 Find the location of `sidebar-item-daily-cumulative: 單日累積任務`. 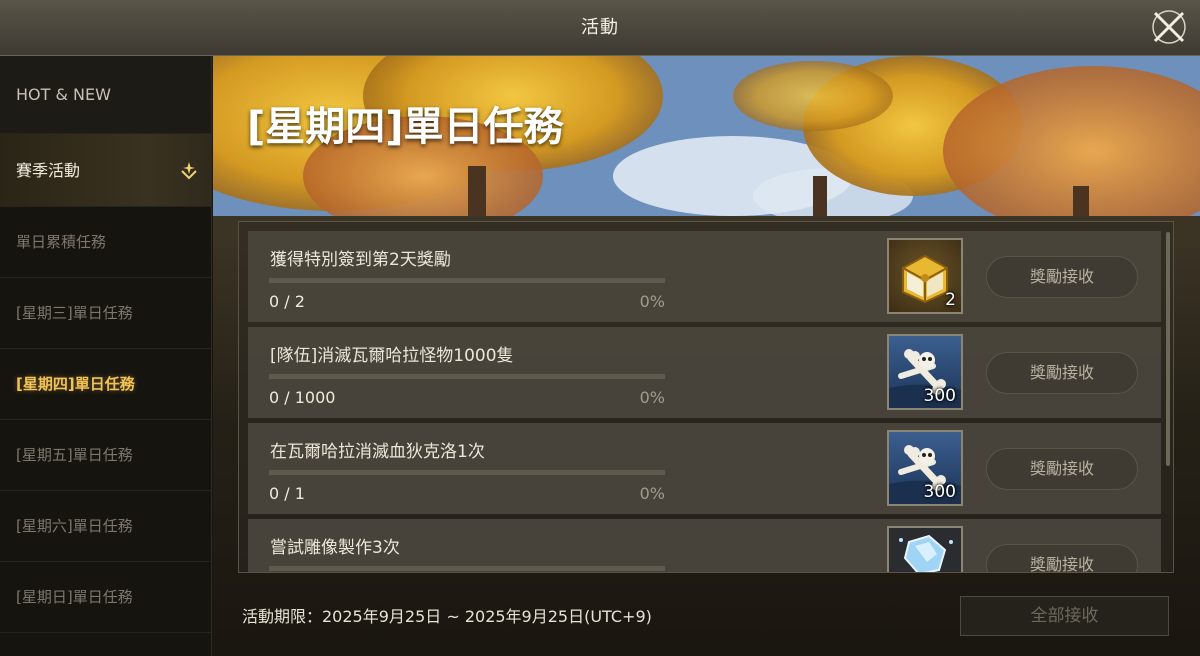

sidebar-item-daily-cumulative: 單日累積任務 is located at coordinates (105, 242).